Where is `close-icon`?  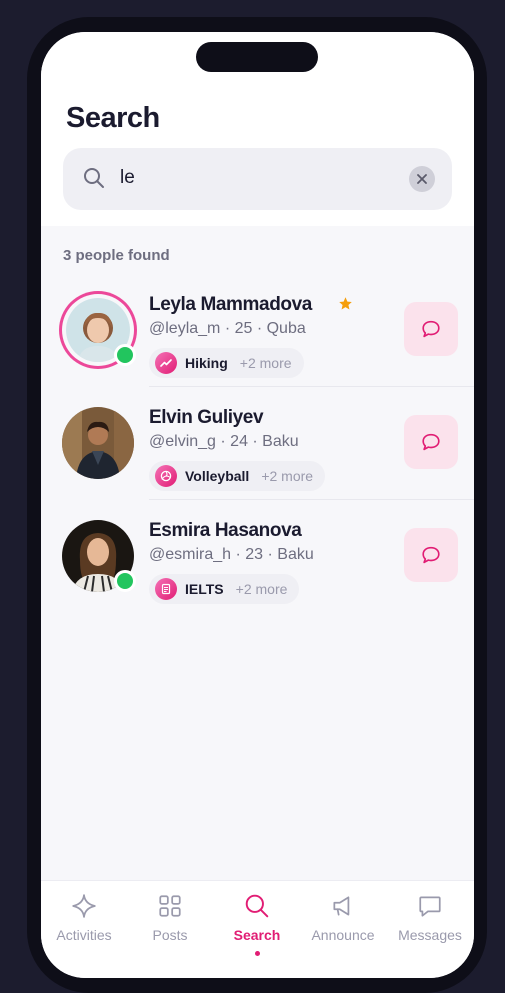
close-icon is located at coordinates (422, 179).